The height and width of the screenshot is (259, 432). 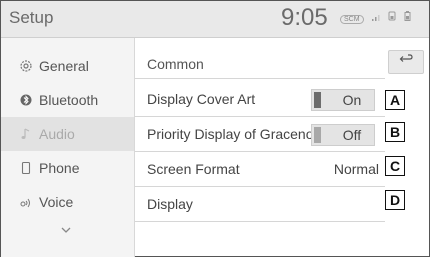 What do you see at coordinates (395, 166) in the screenshot?
I see `callout-badge-c: C` at bounding box center [395, 166].